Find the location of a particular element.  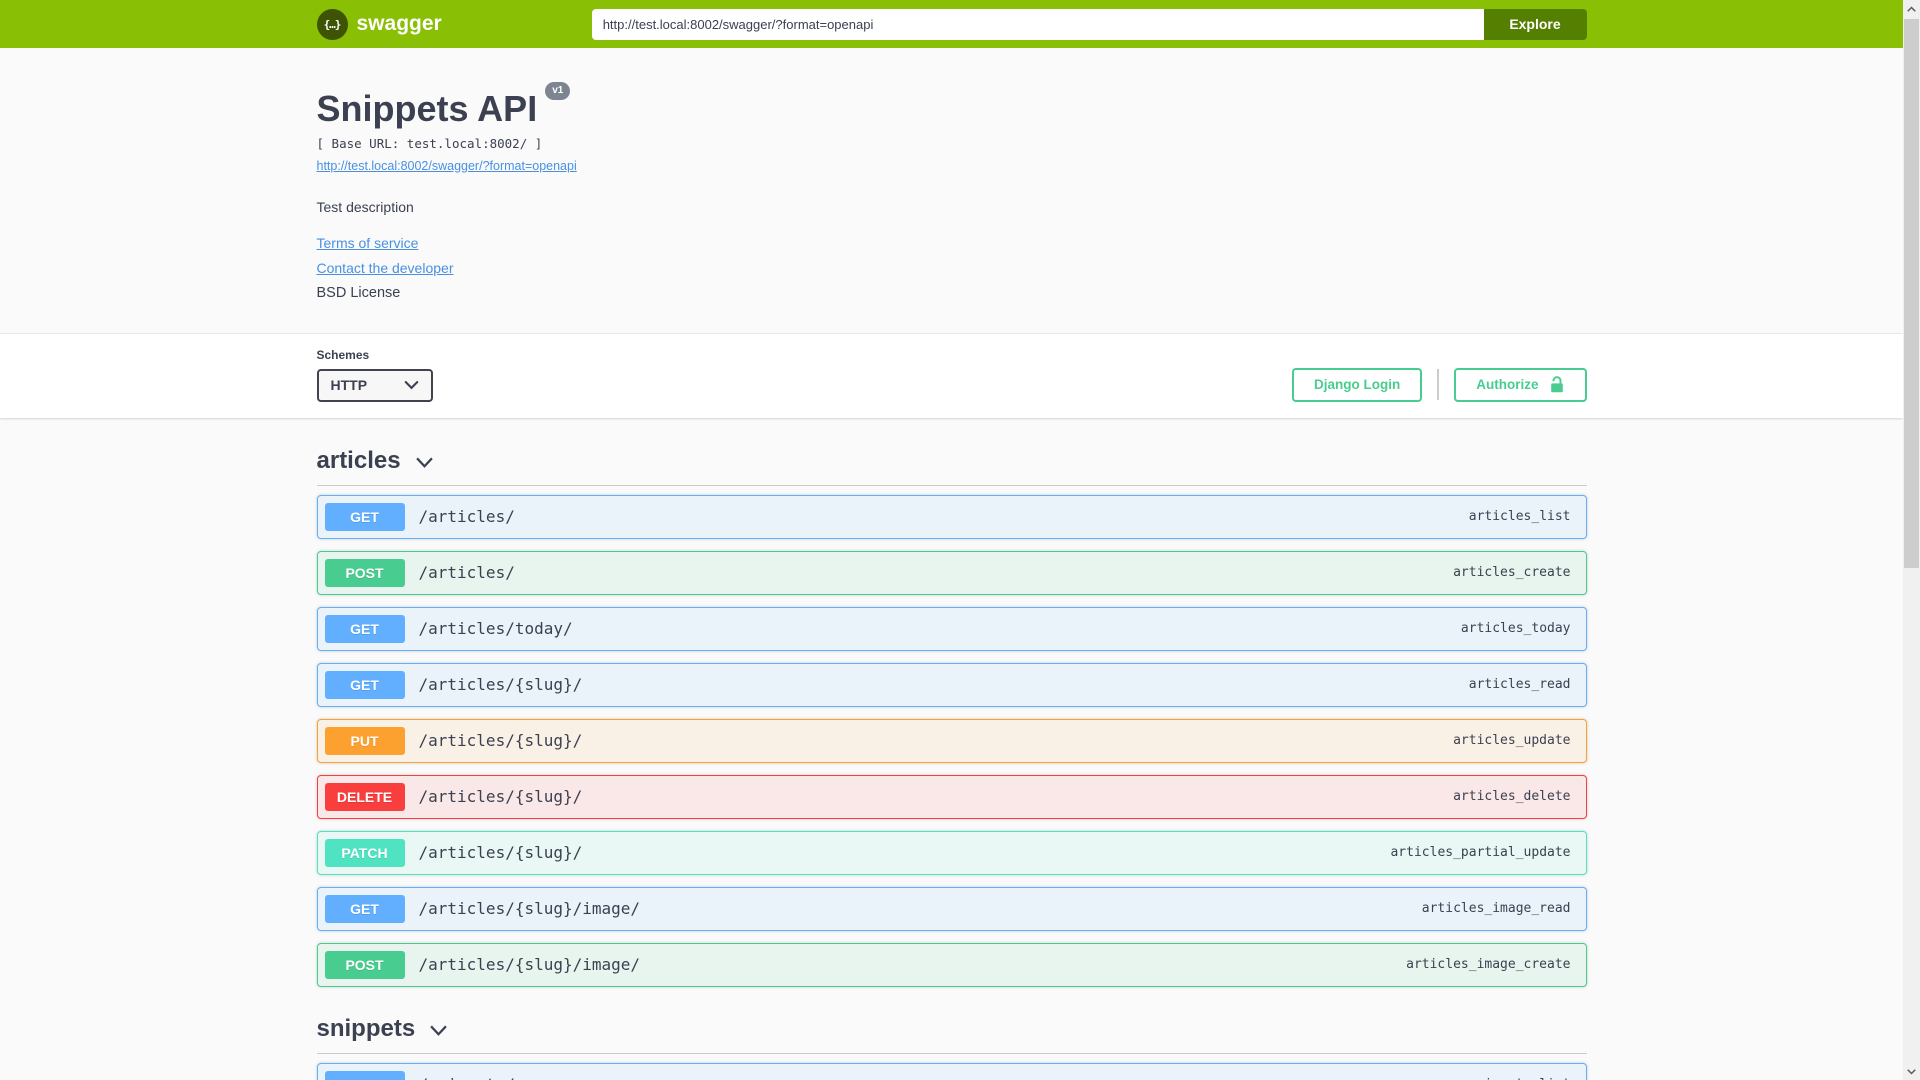

operation-id: articles_delete is located at coordinates (1512, 797).